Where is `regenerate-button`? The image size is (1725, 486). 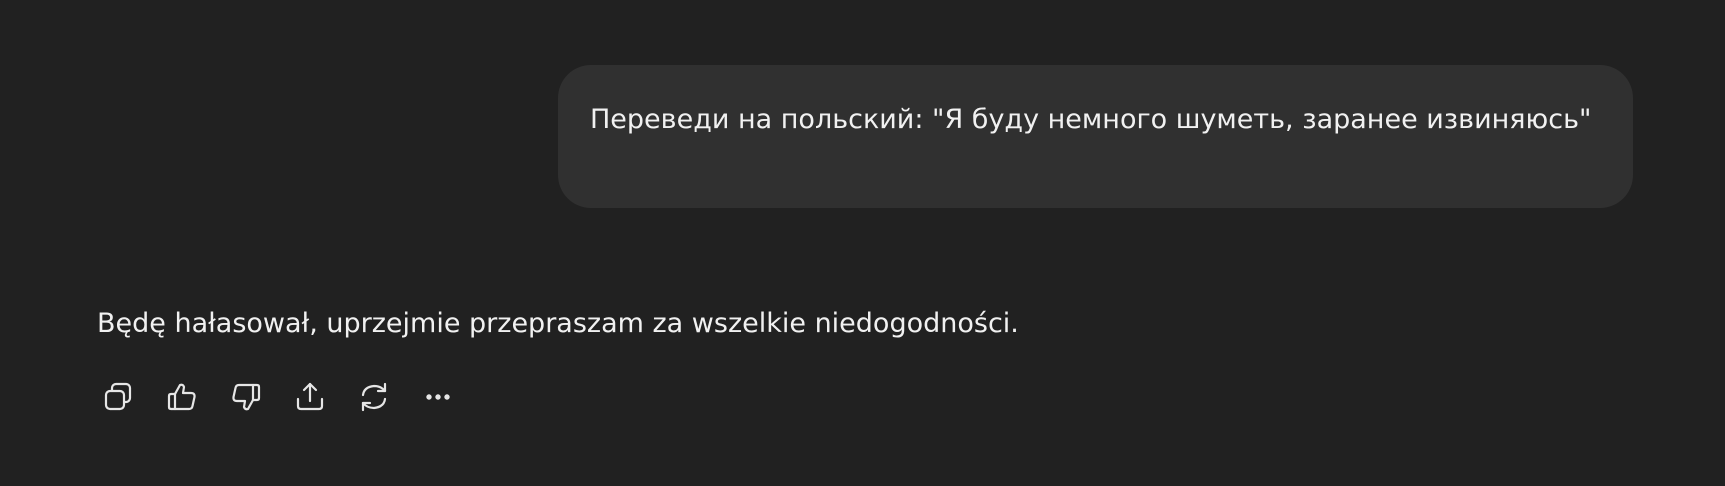
regenerate-button is located at coordinates (374, 397).